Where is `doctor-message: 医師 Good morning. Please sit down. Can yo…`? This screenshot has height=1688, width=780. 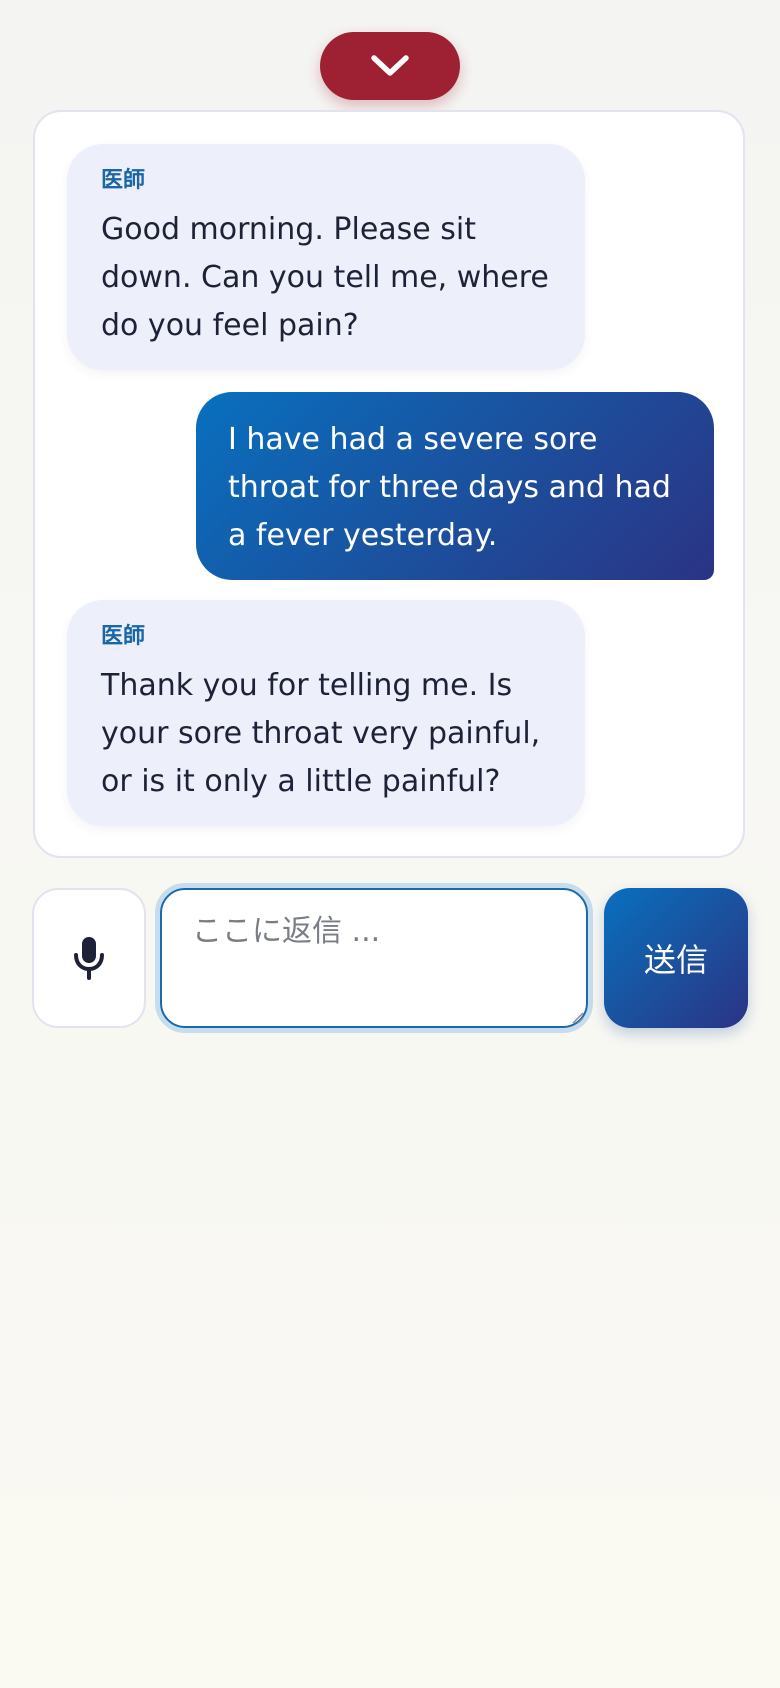
doctor-message: 医師 Good morning. Please sit down. Can yo… is located at coordinates (326, 257).